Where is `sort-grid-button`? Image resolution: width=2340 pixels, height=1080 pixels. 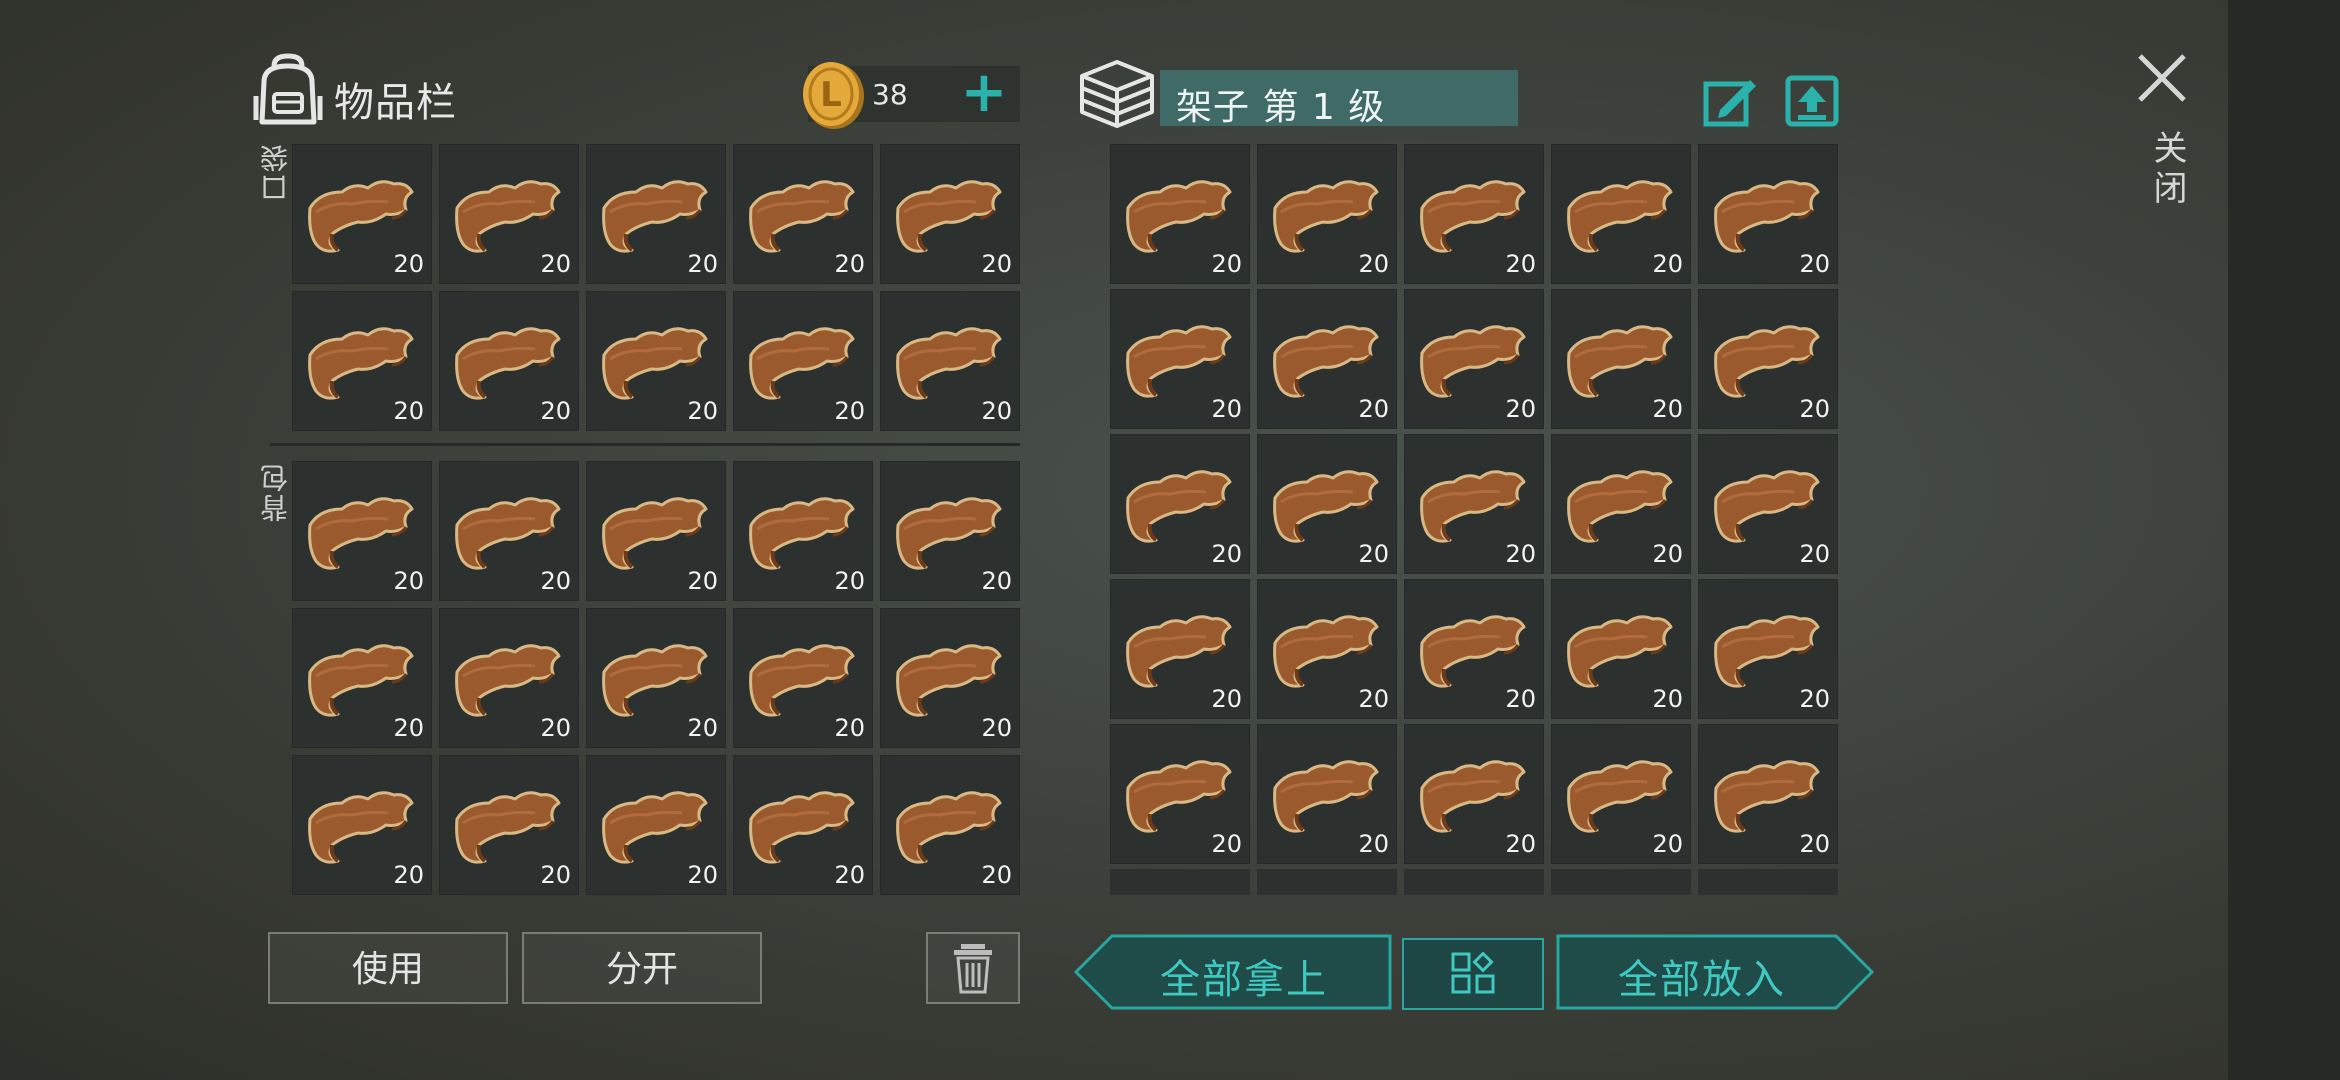
sort-grid-button is located at coordinates (1473, 974).